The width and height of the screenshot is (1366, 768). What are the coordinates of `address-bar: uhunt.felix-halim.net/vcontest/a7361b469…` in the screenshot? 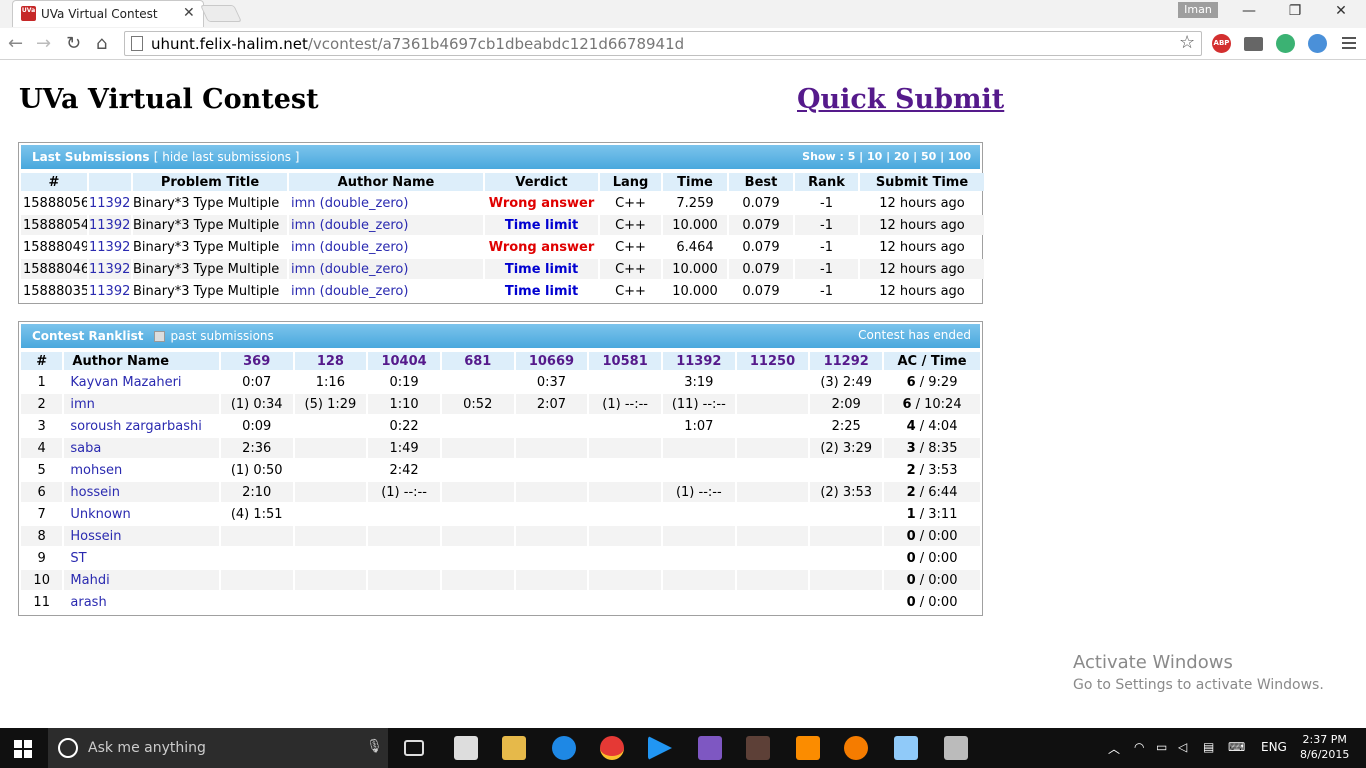 It's located at (663, 43).